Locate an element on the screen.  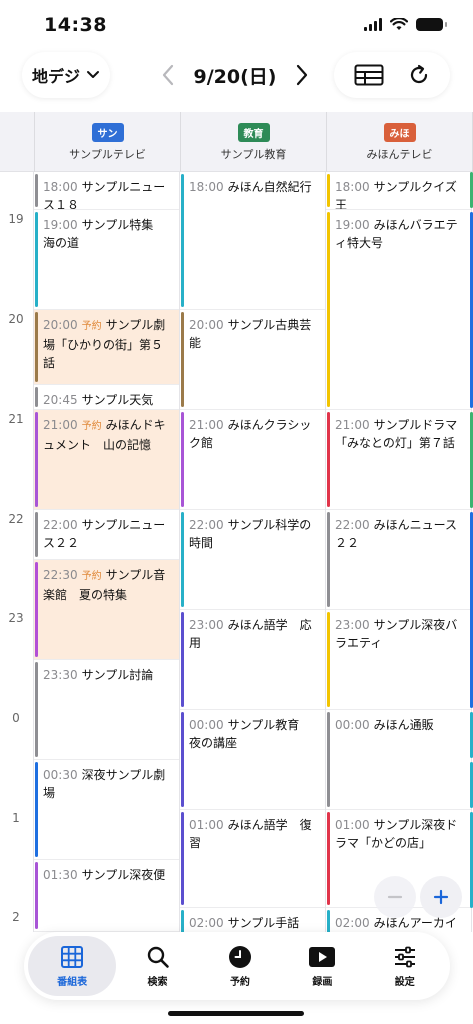
program-cell-reserved: 21:00 予約 みほんドキュメント 山の記憶 is located at coordinates (106, 460).